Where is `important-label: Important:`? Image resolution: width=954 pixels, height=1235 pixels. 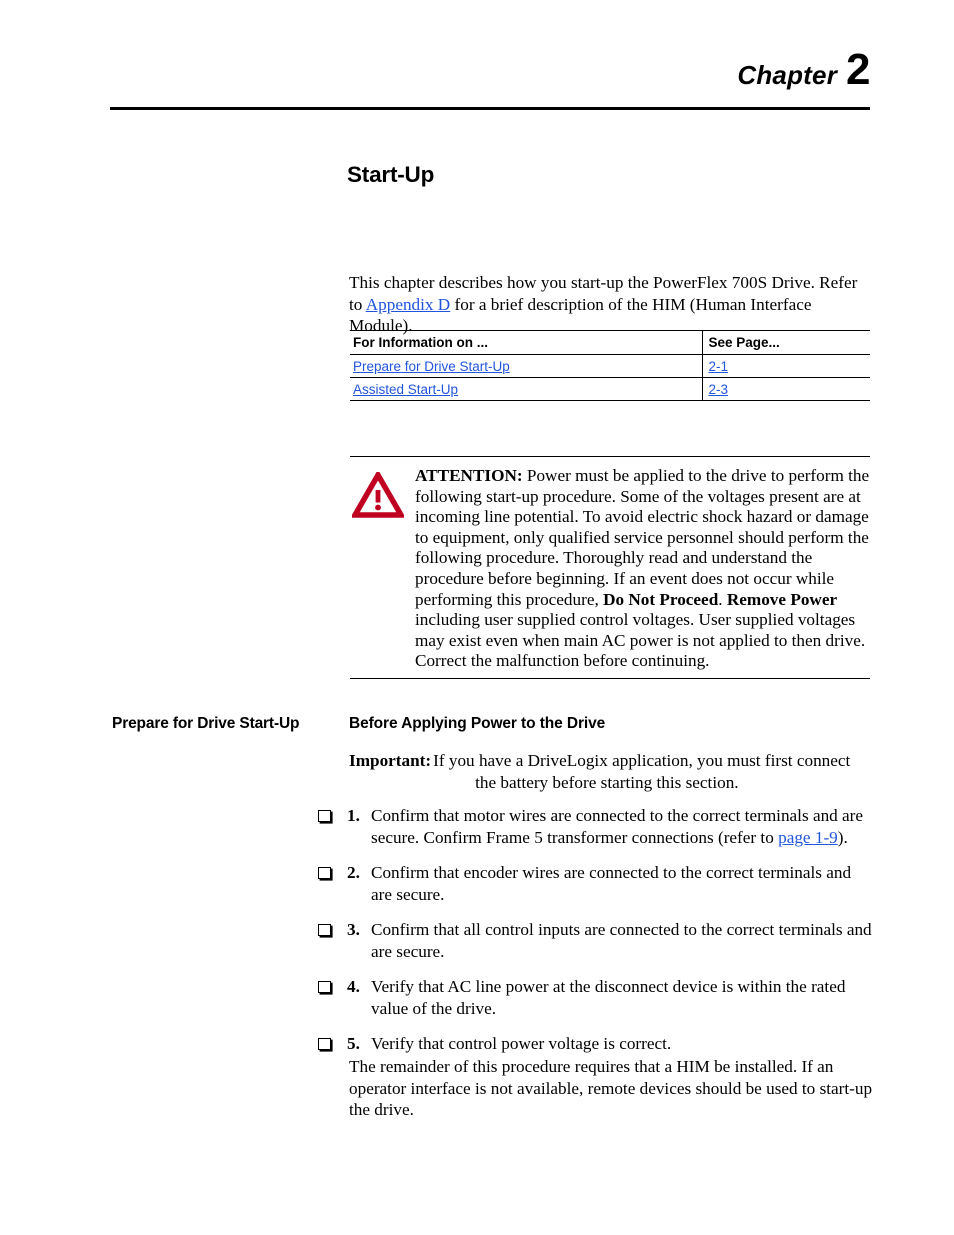 important-label: Important: is located at coordinates (390, 760).